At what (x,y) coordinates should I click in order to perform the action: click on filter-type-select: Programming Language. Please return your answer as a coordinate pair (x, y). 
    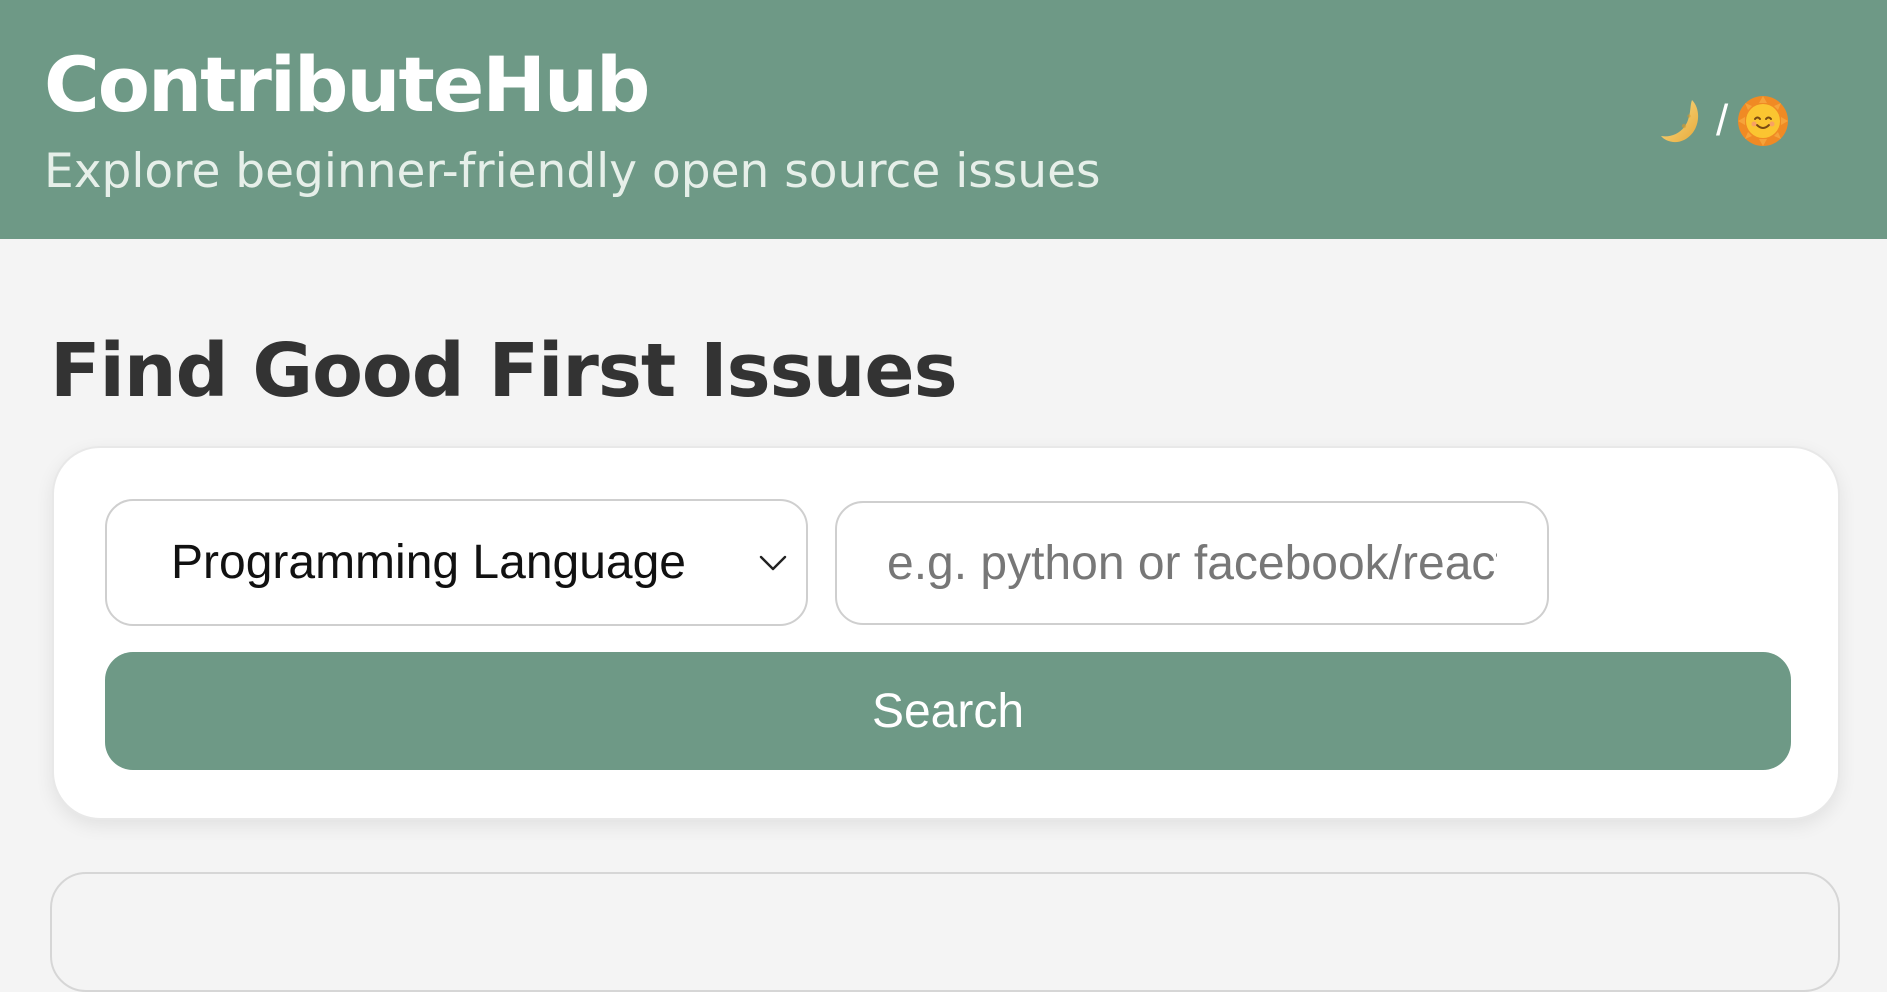
    Looking at the image, I should click on (456, 562).